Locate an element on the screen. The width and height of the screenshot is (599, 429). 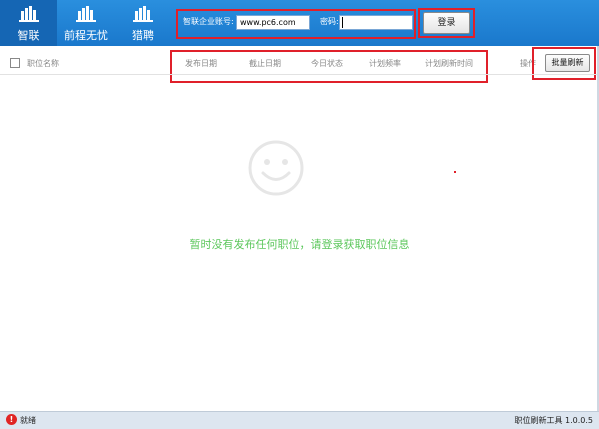
tab-zhilian-label: 智联 is located at coordinates (28, 35).